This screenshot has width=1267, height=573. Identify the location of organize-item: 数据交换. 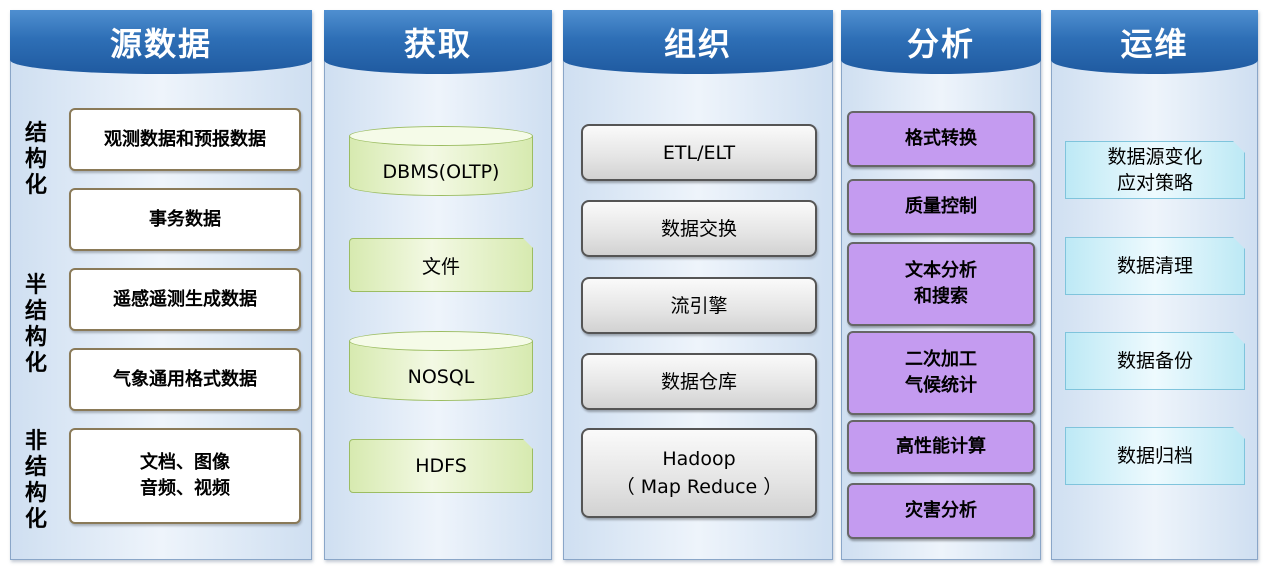
(699, 228).